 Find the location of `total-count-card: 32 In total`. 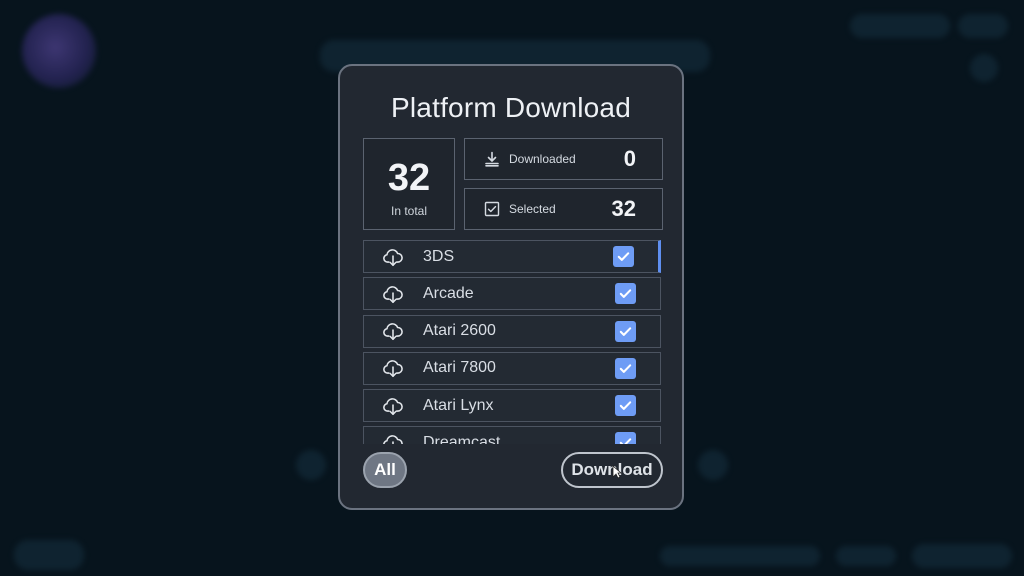

total-count-card: 32 In total is located at coordinates (409, 184).